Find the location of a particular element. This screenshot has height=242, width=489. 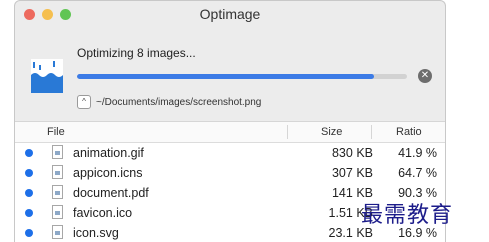

file-ratio: 64.7 % is located at coordinates (417, 173).